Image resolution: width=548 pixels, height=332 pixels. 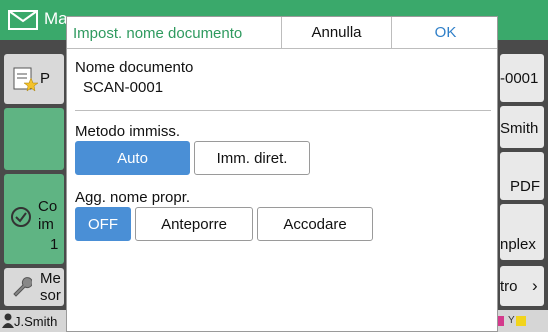 I want to click on dialog-header: Impost. nome documento Annulla OK, so click(x=282, y=33).